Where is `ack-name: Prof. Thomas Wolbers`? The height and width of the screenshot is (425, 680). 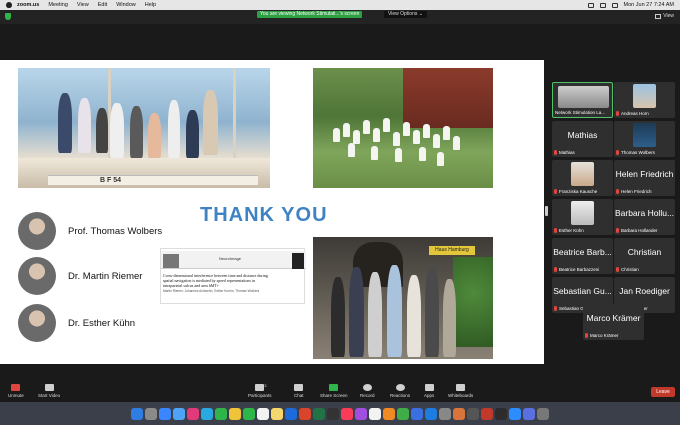
ack-name: Prof. Thomas Wolbers is located at coordinates (115, 231).